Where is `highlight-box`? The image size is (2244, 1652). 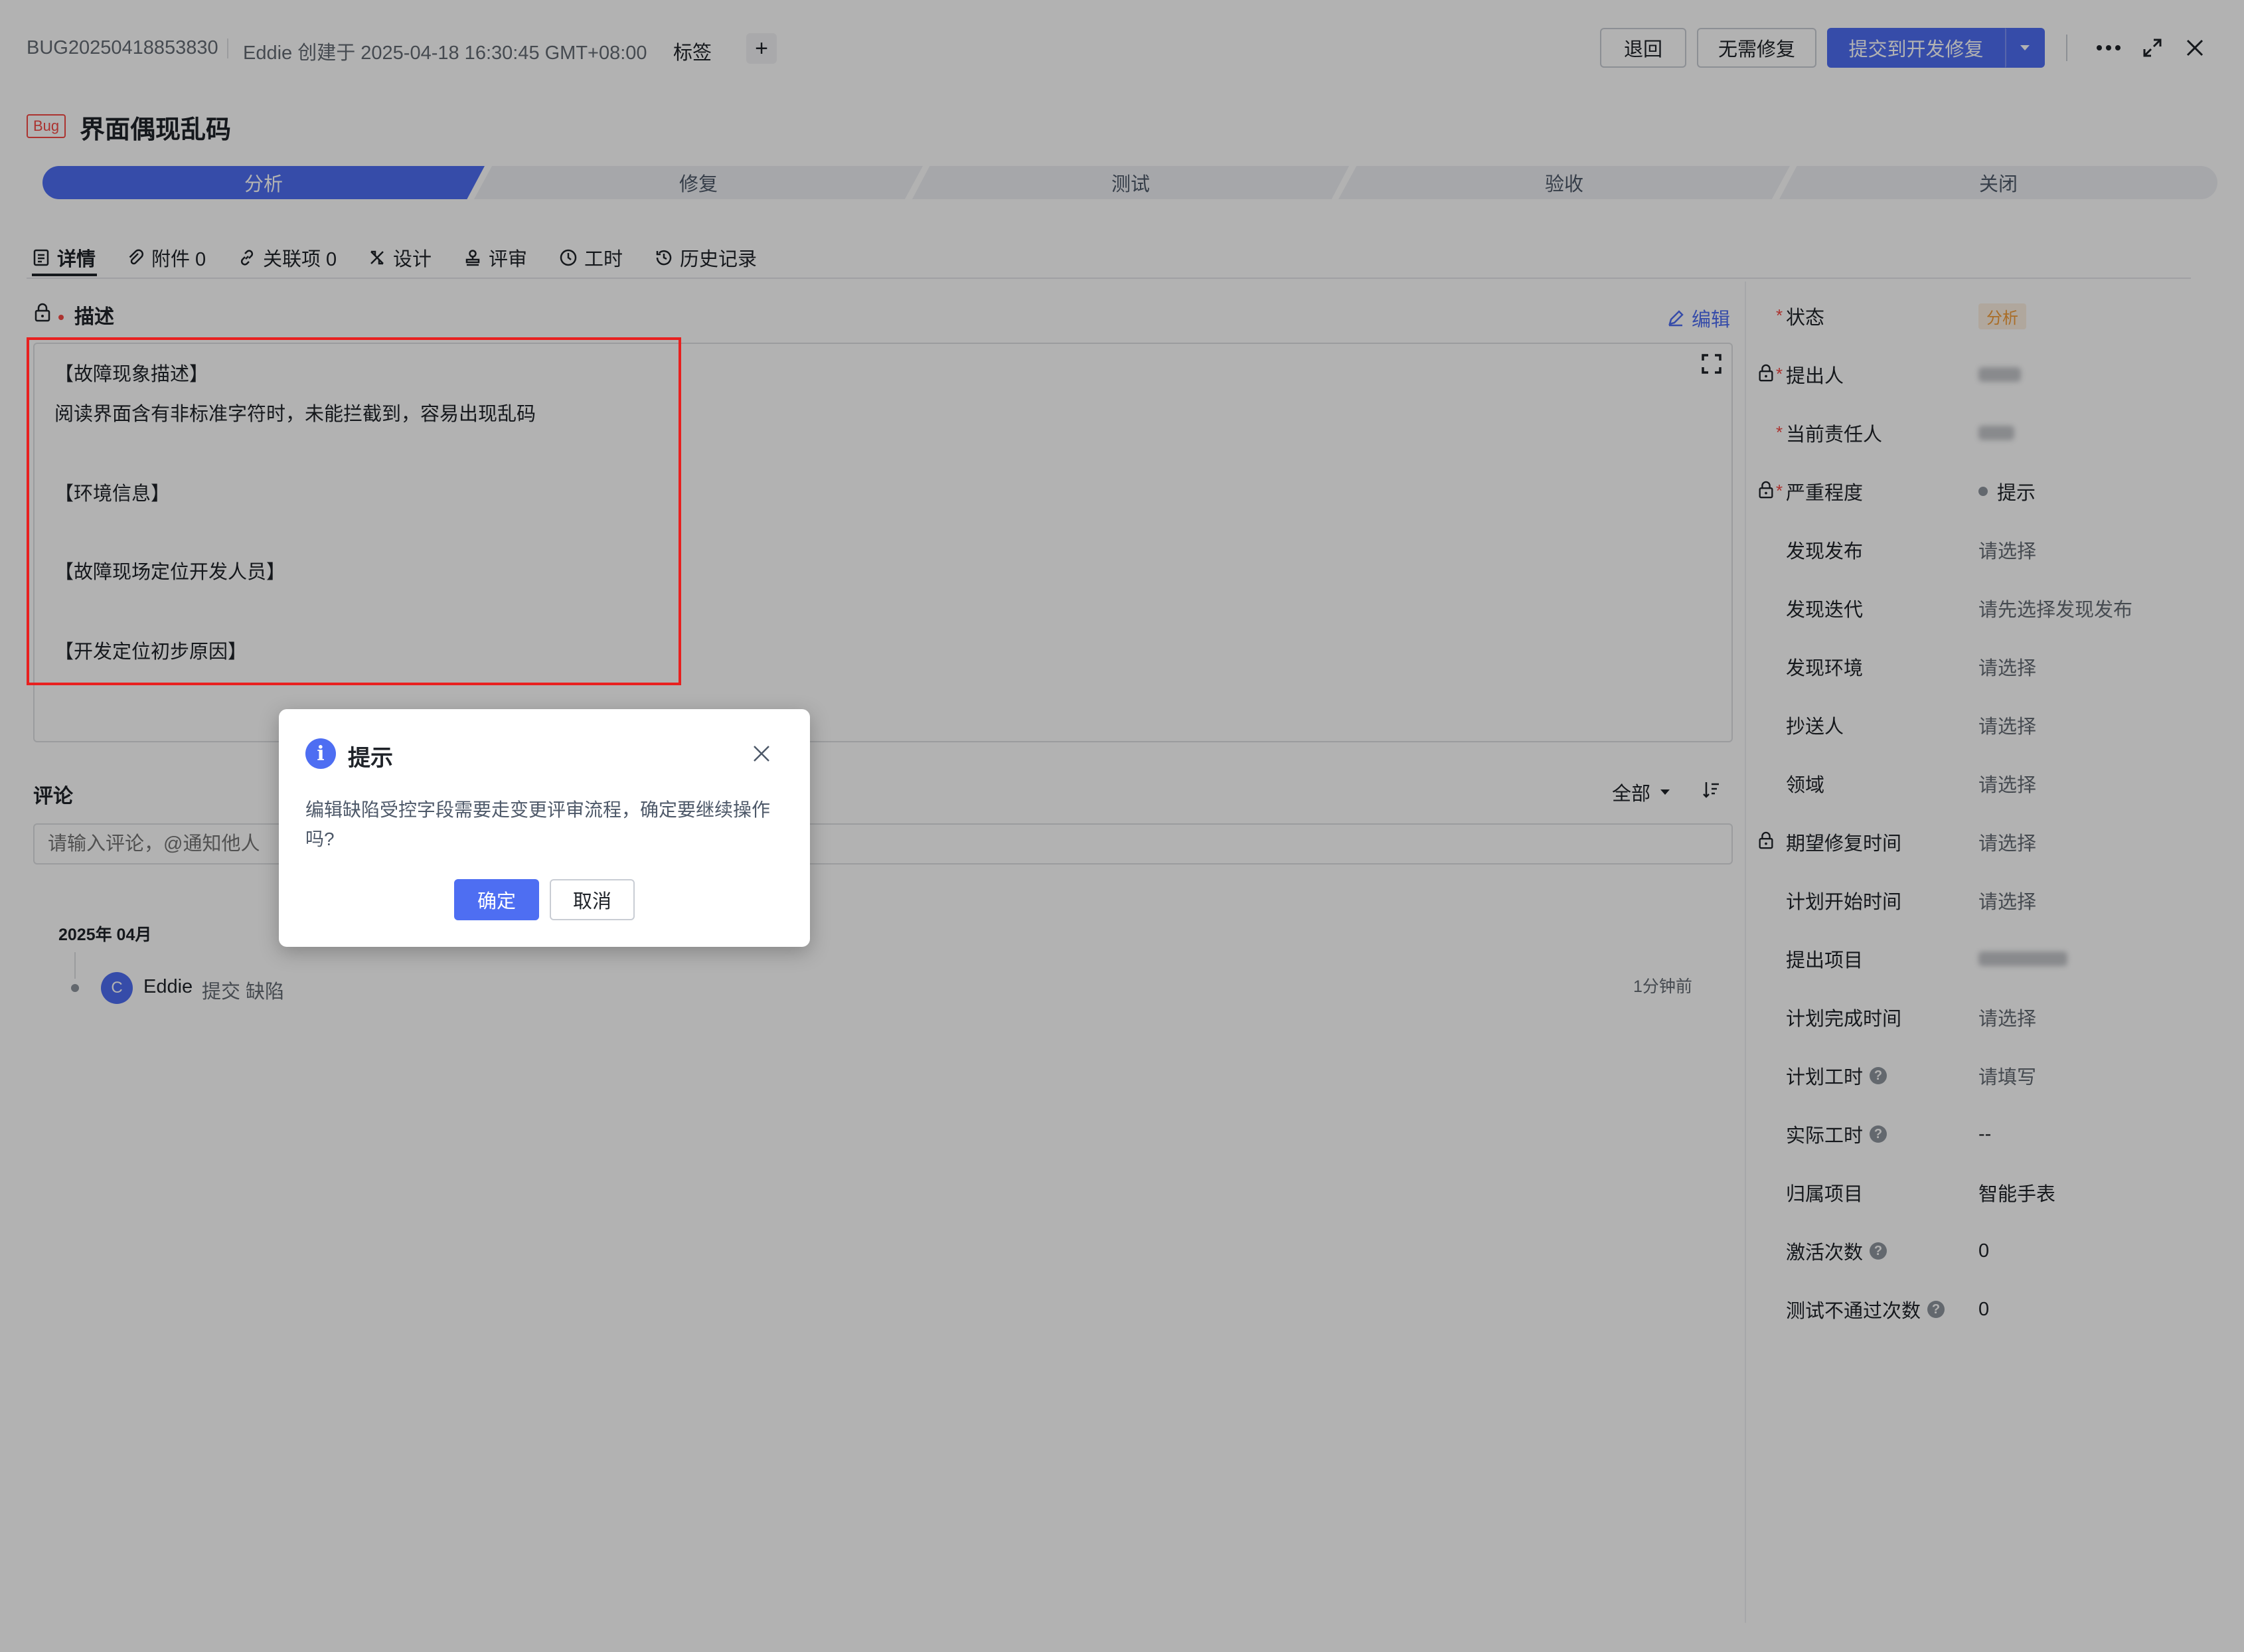 highlight-box is located at coordinates (354, 511).